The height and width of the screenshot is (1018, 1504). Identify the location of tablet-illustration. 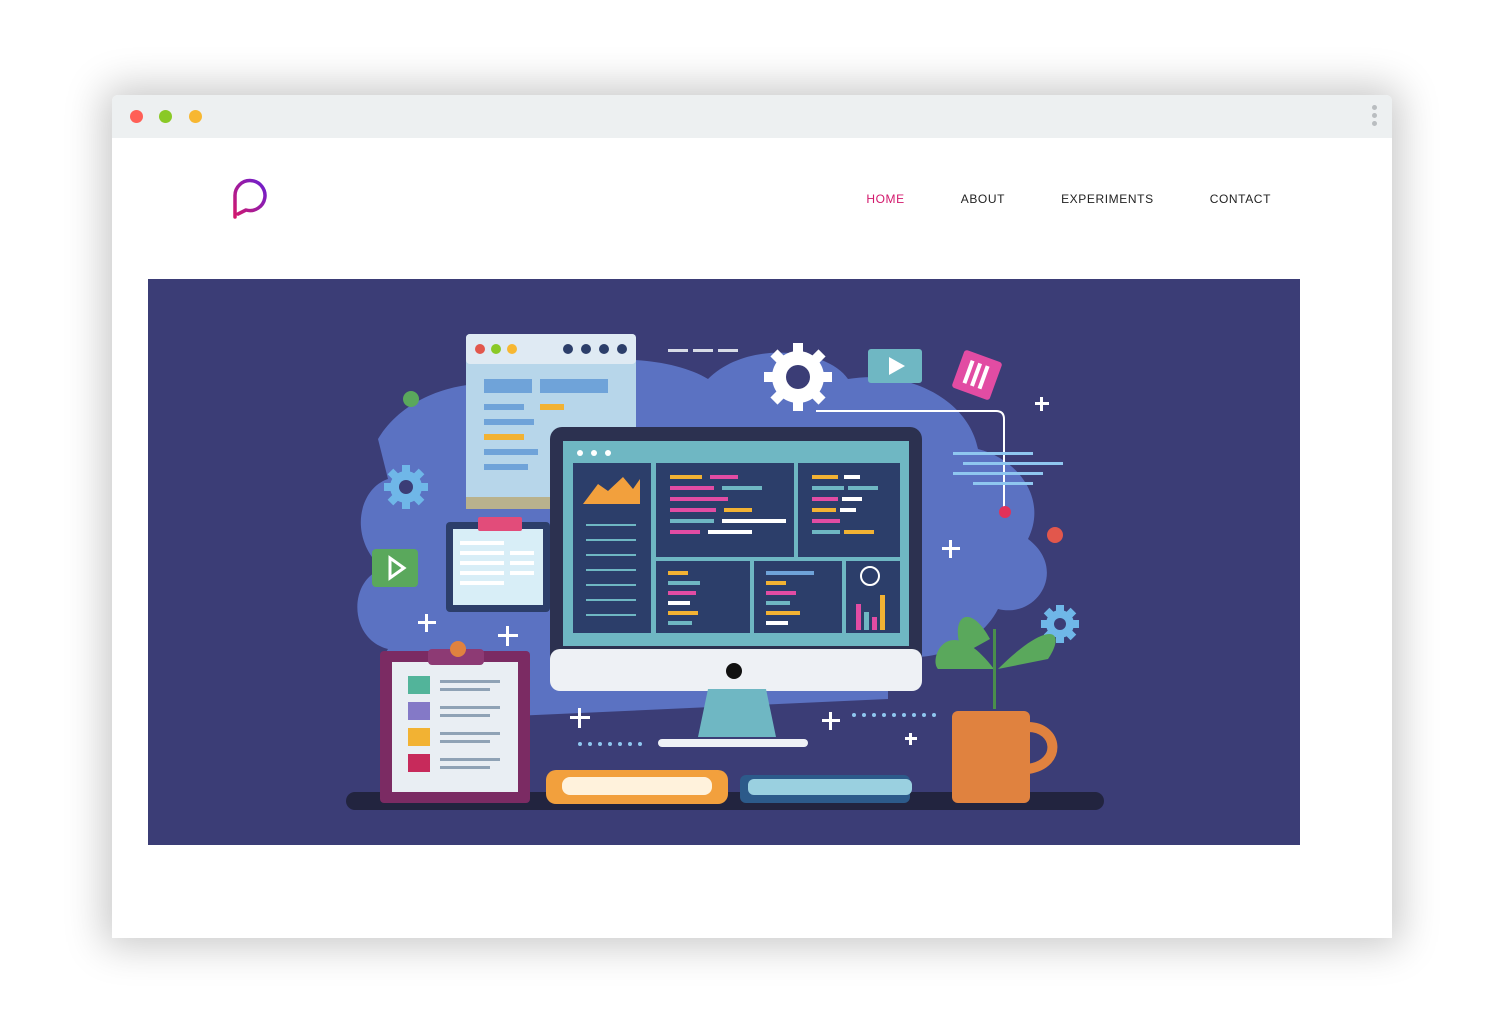
(498, 564).